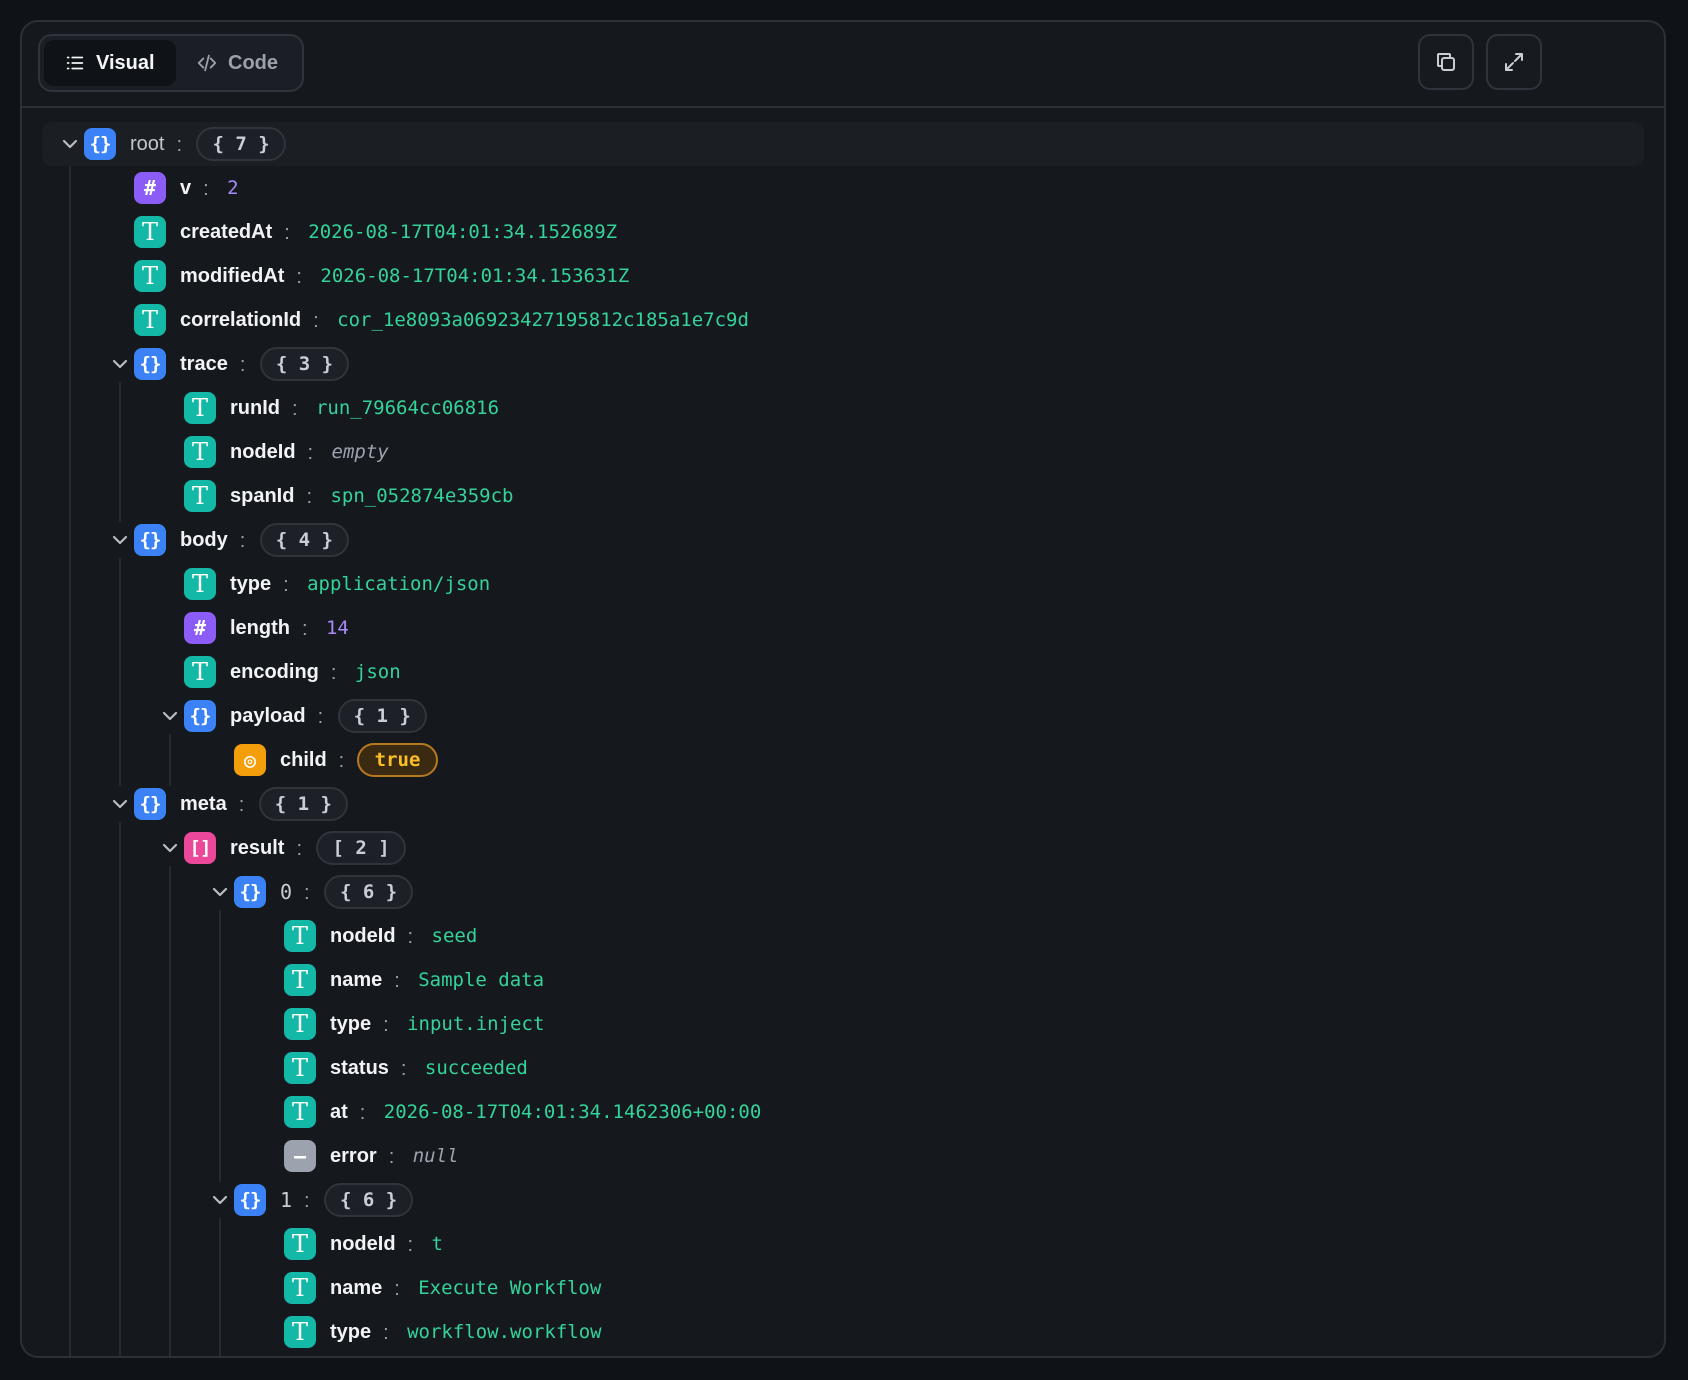 This screenshot has height=1380, width=1688. I want to click on tree-value: 2026-08-17T04:01:34.153631Z, so click(475, 276).